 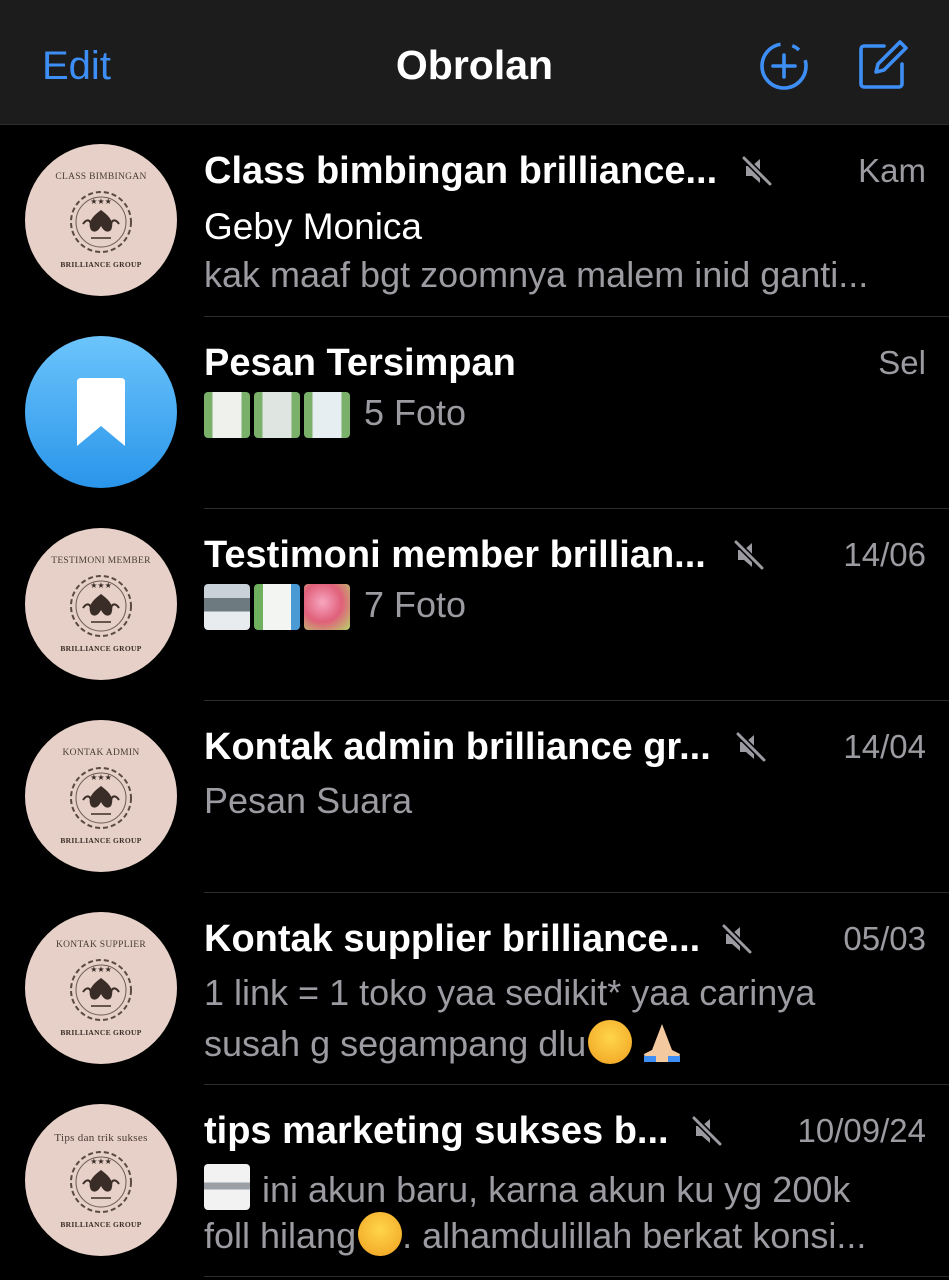 I want to click on avatar: Tips dan trik sukses BRILLIANCE GROUP, so click(x=101, y=1180).